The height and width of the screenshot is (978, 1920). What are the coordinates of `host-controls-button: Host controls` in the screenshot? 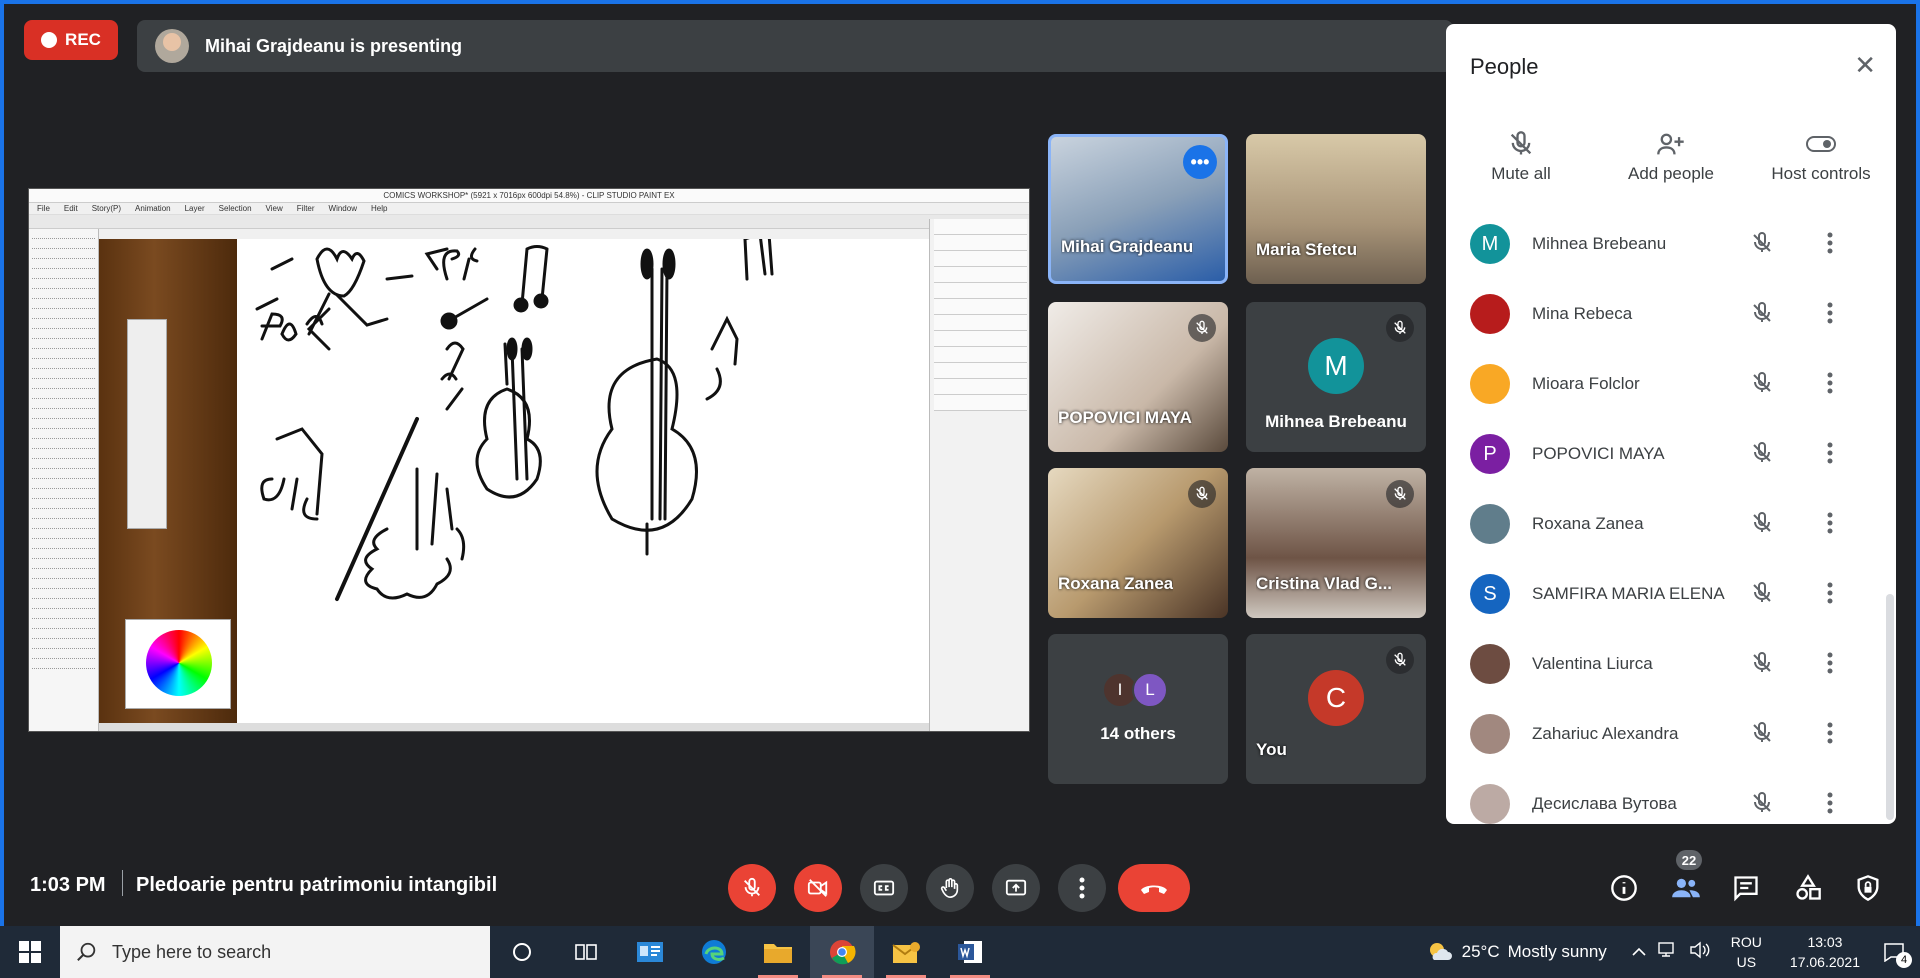 It's located at (1821, 154).